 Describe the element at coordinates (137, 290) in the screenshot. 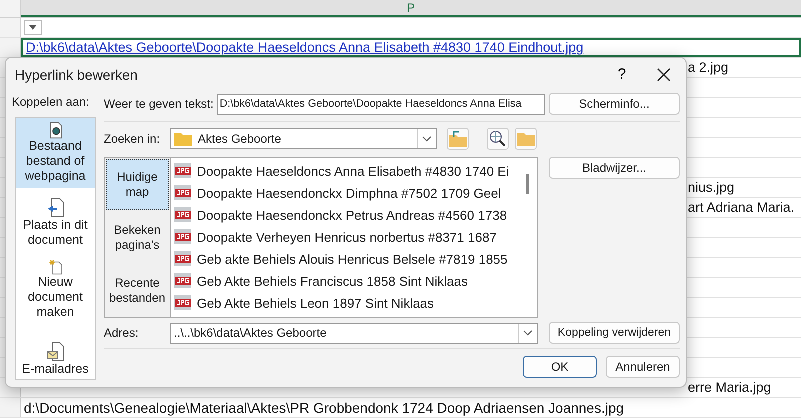

I see `view-tab: Recente bestanden` at that location.